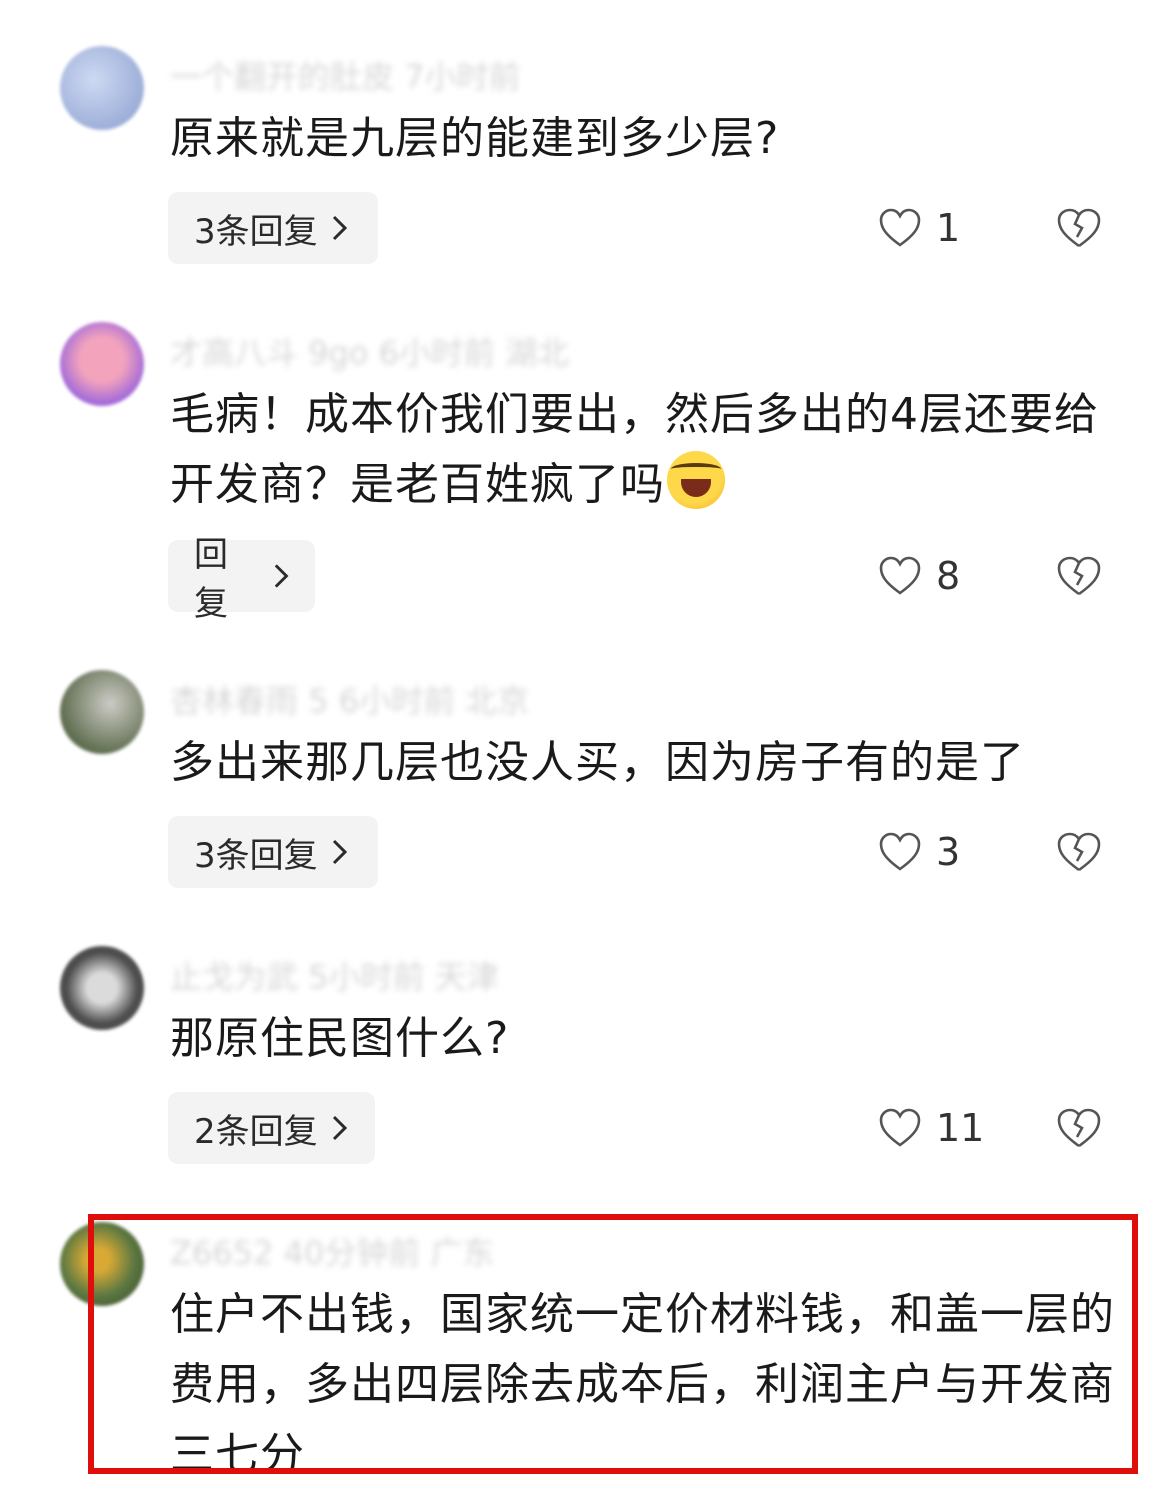 The image size is (1170, 1490). What do you see at coordinates (340, 1038) in the screenshot?
I see `comment-text: 那原住民图什么?` at bounding box center [340, 1038].